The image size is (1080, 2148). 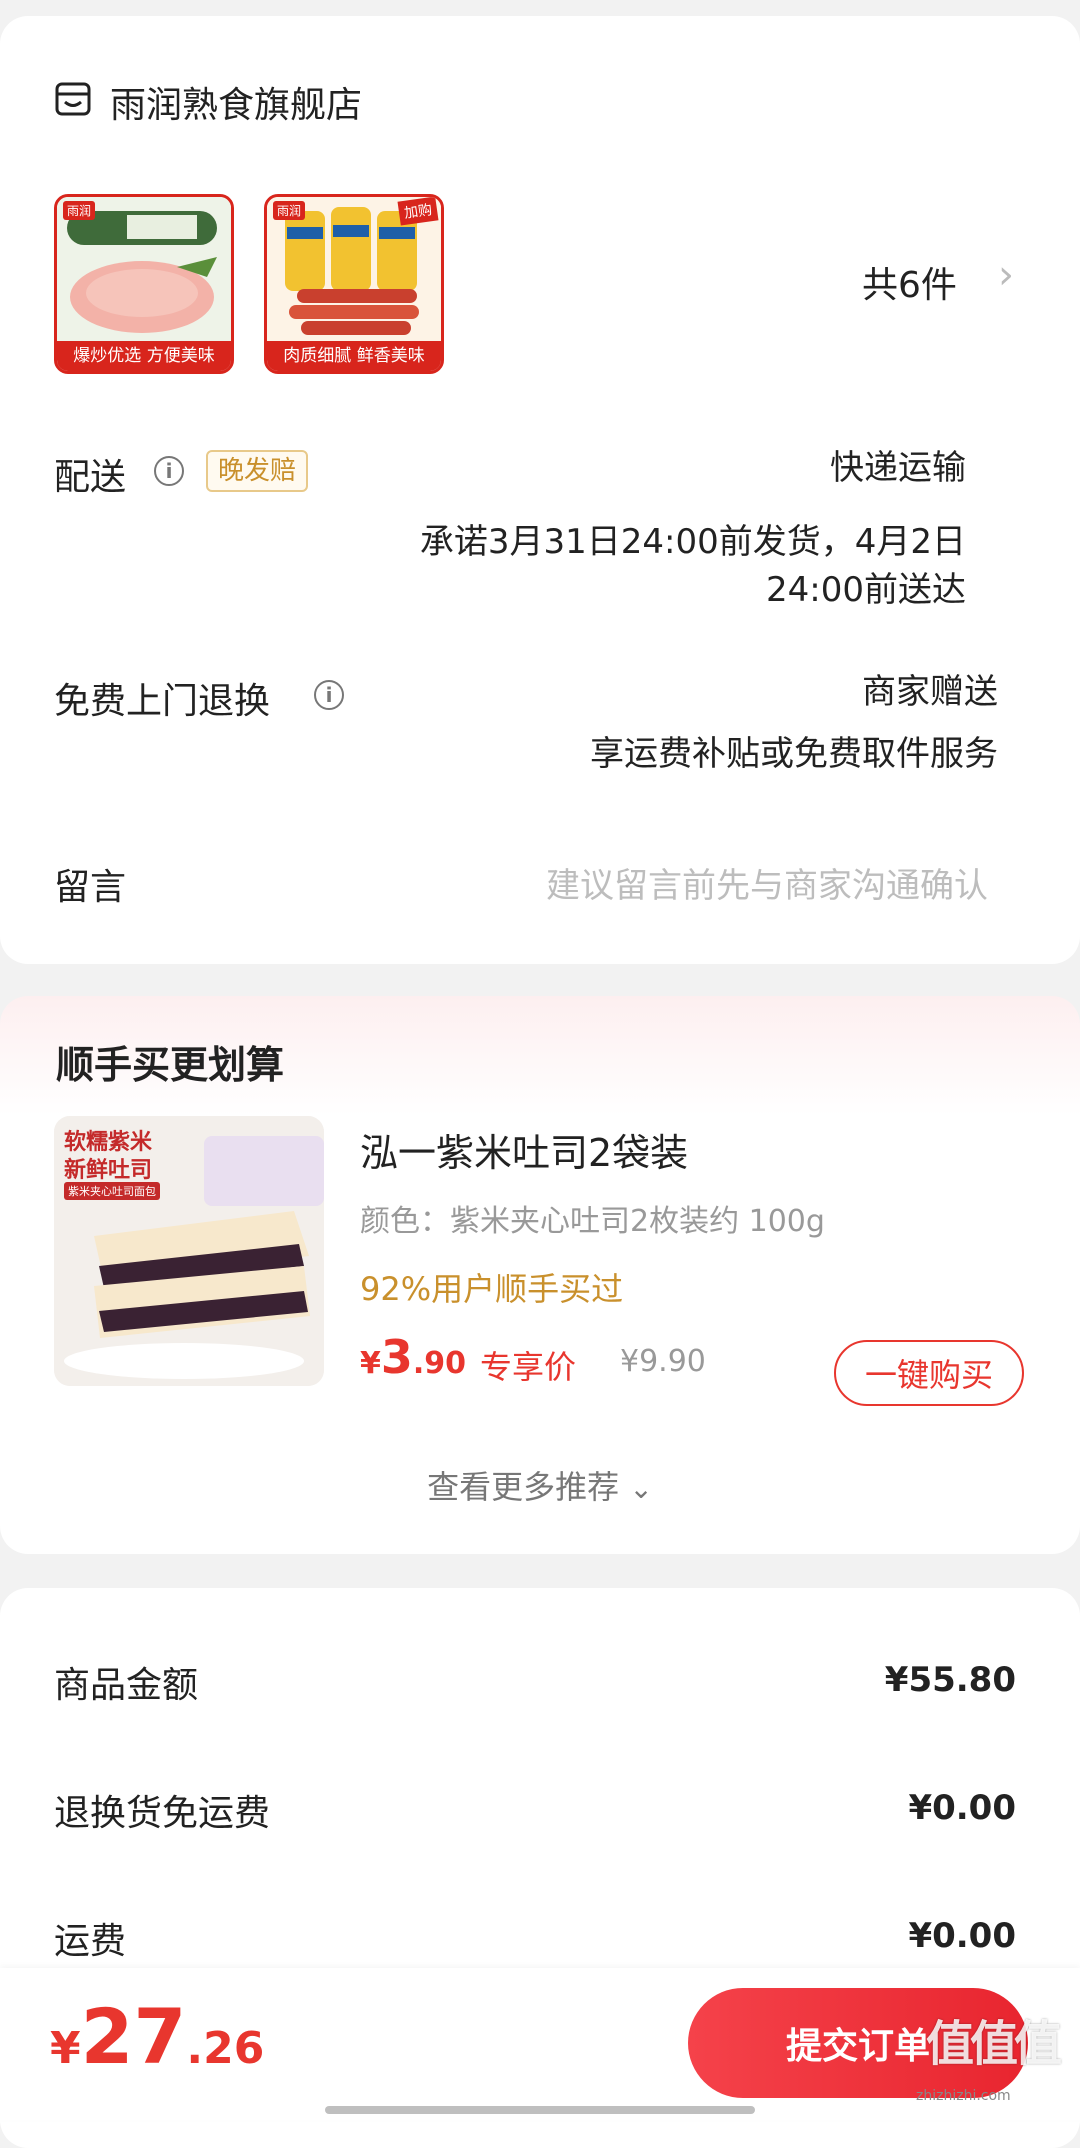 What do you see at coordinates (162, 701) in the screenshot?
I see `returns-label: 免费上门退换` at bounding box center [162, 701].